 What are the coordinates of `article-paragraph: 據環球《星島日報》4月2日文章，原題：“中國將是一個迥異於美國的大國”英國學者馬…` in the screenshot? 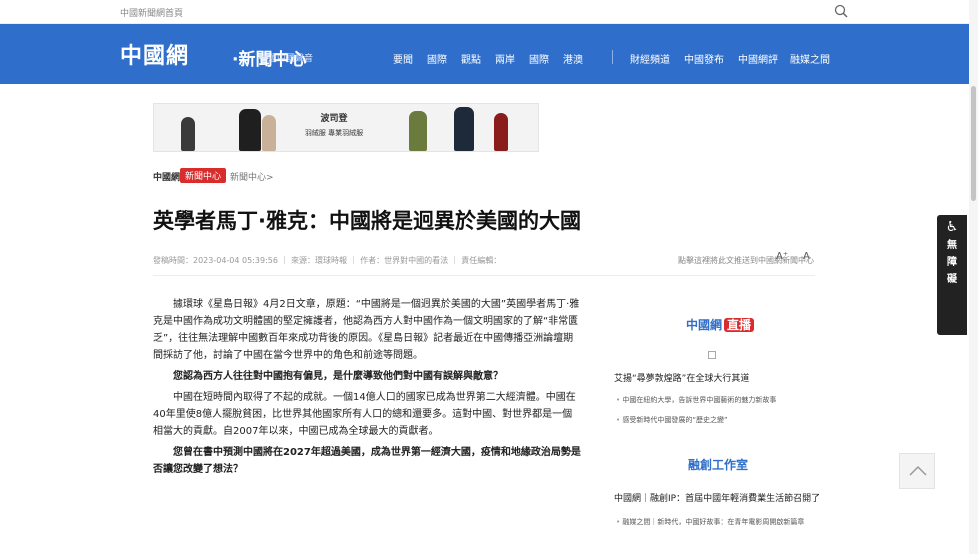 It's located at (366, 330).